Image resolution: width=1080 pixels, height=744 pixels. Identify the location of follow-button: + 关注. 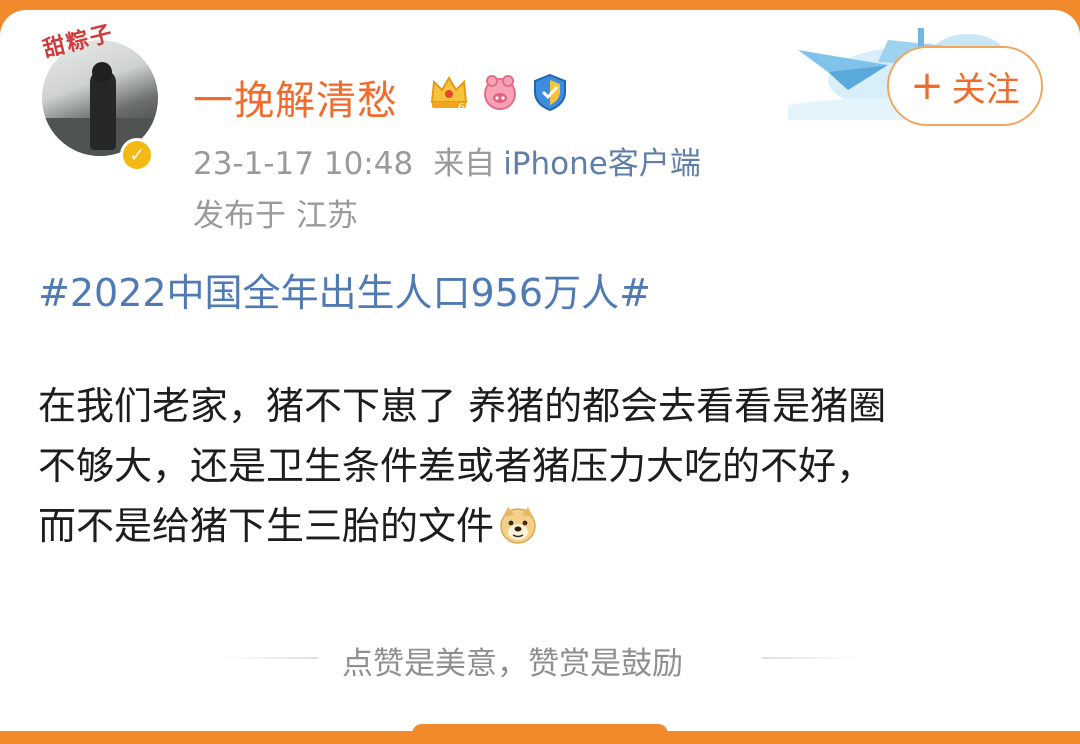
(965, 86).